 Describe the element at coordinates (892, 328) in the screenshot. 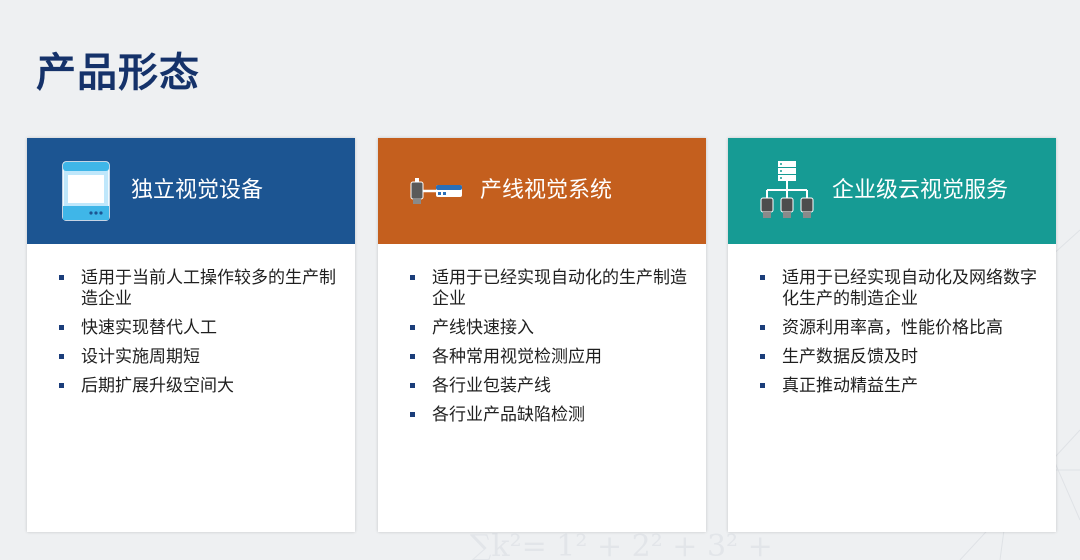

I see `list-item-text: 资源利用率高，性能价格比高` at that location.